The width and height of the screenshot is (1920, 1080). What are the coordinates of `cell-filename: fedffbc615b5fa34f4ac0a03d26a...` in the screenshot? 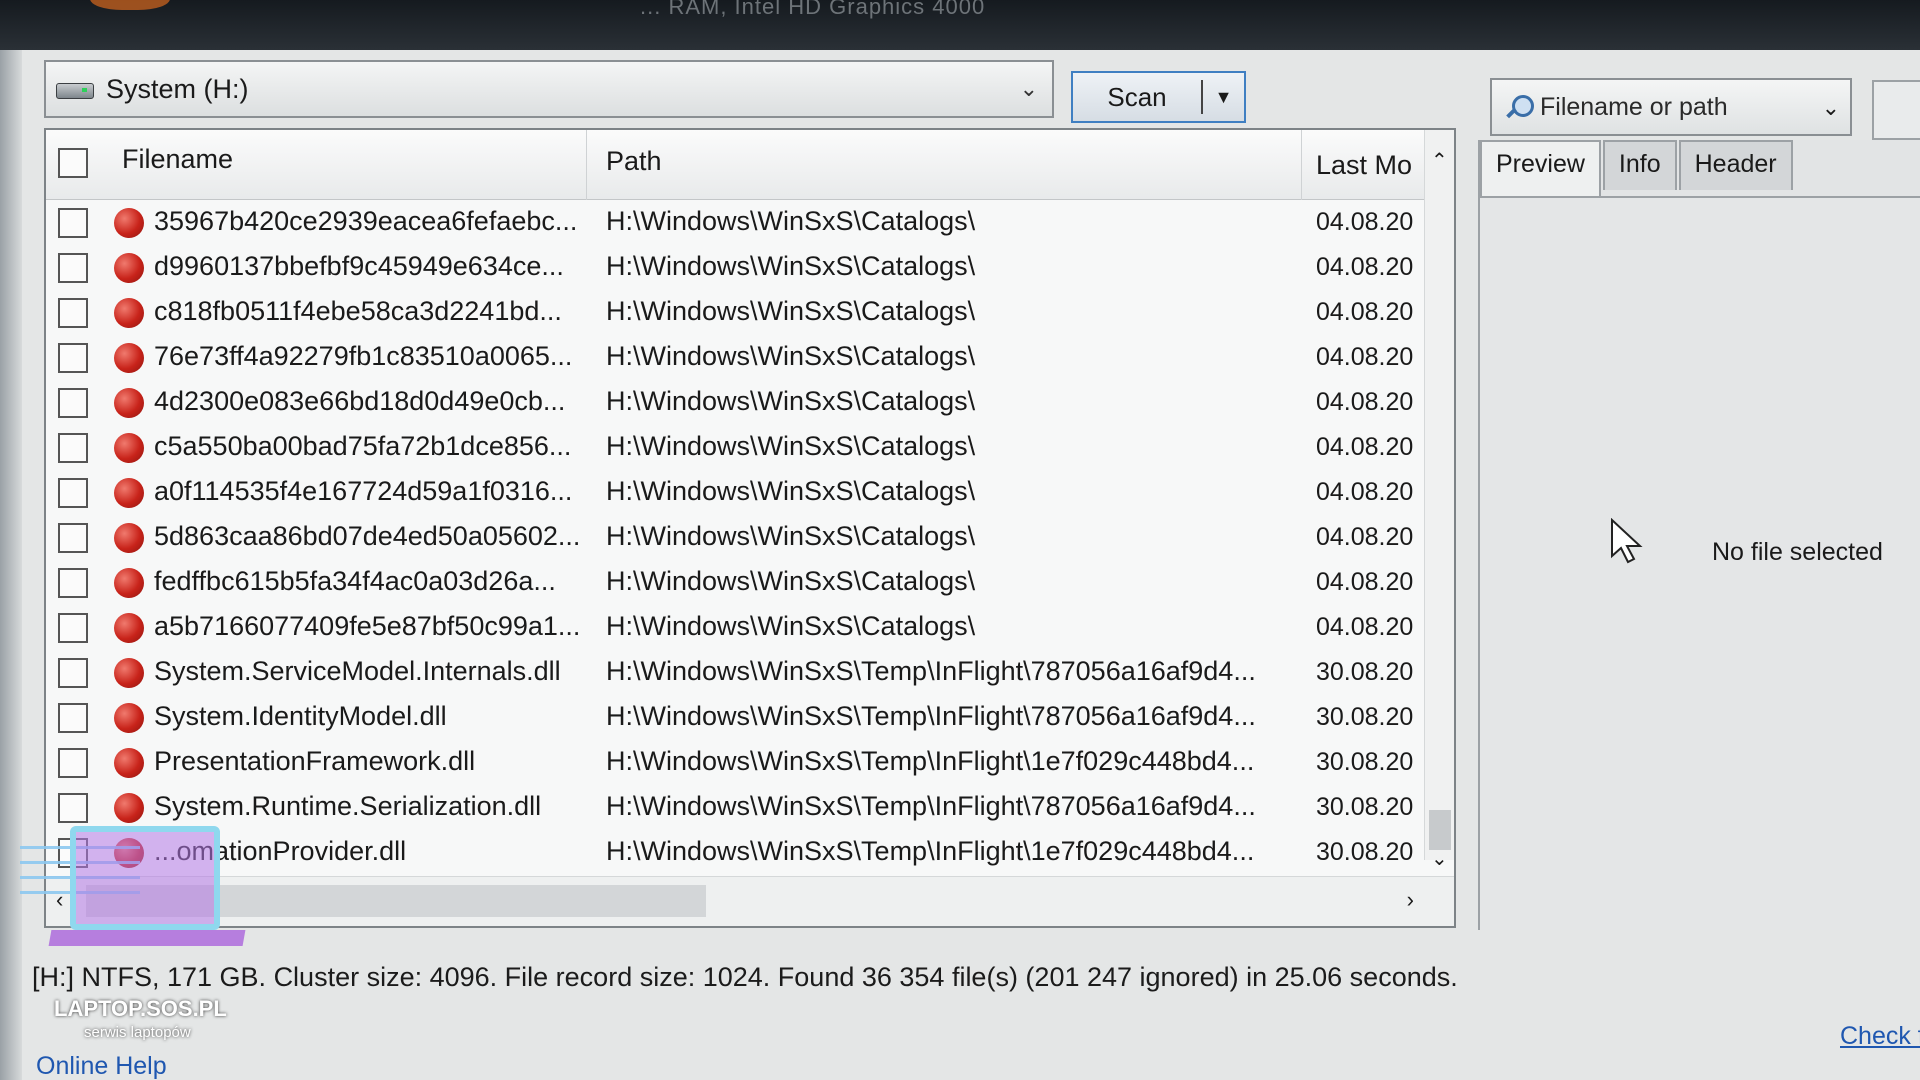 It's located at (355, 581).